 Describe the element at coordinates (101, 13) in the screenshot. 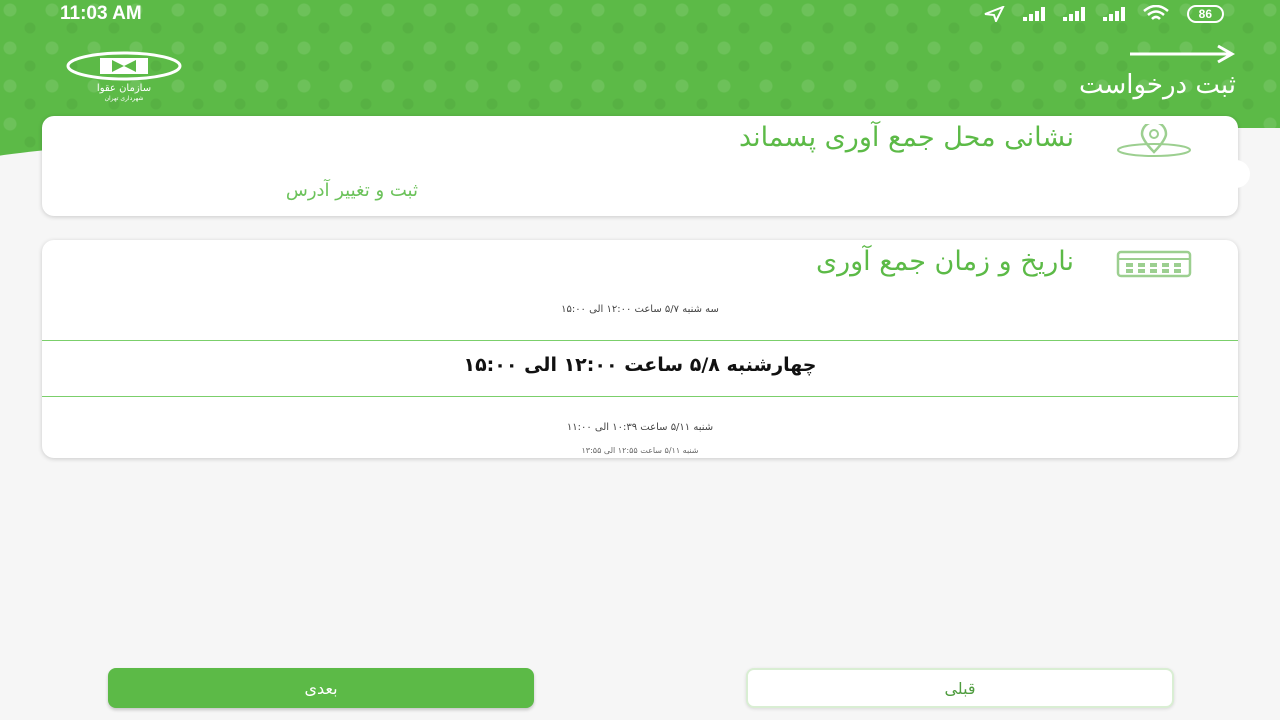

I see `status-time: 11:03 AM` at that location.